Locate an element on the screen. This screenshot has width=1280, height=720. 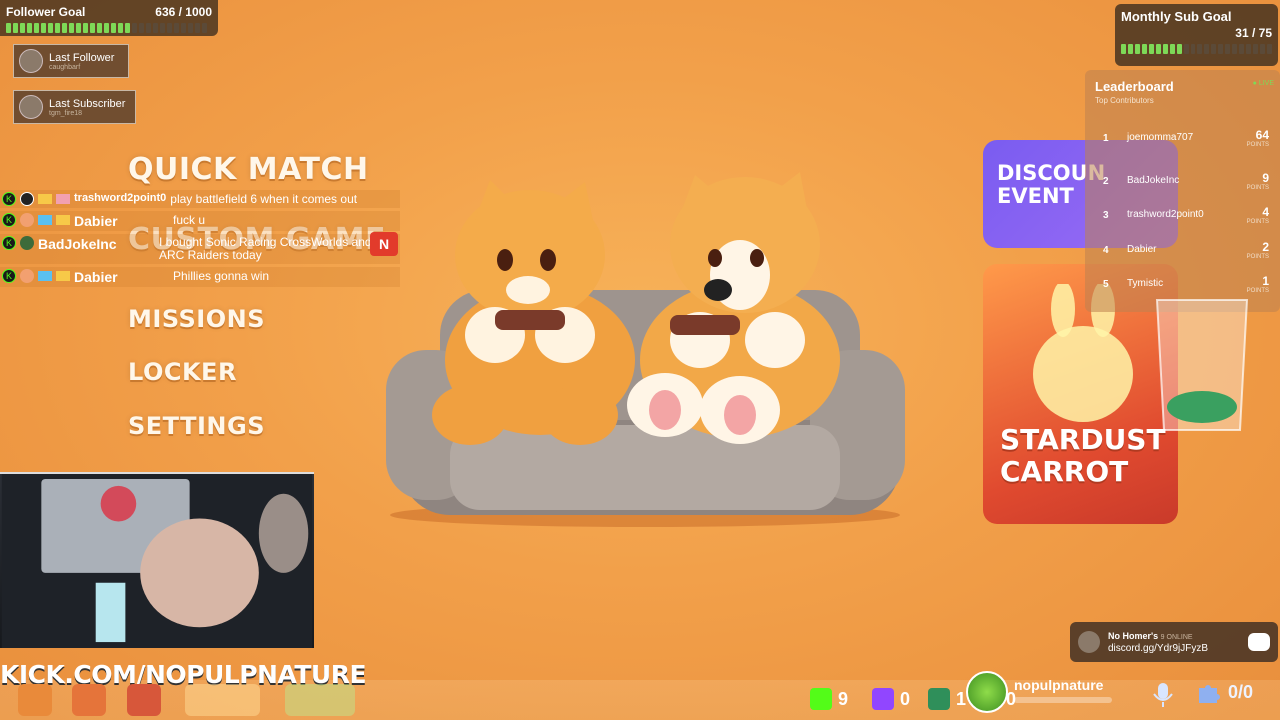
cards-icon is located at coordinates (89, 700).